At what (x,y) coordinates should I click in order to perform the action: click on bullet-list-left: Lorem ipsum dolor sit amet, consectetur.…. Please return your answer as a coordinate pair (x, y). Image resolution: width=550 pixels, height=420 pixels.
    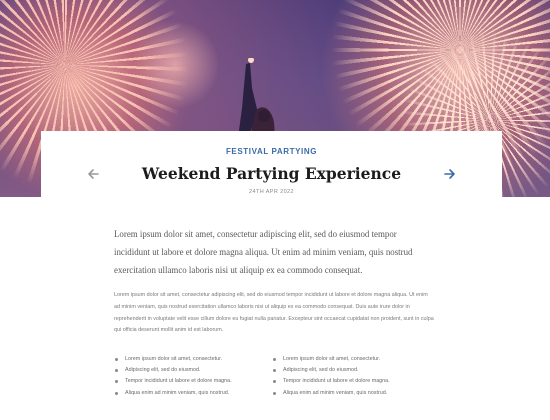
    Looking at the image, I should click on (190, 376).